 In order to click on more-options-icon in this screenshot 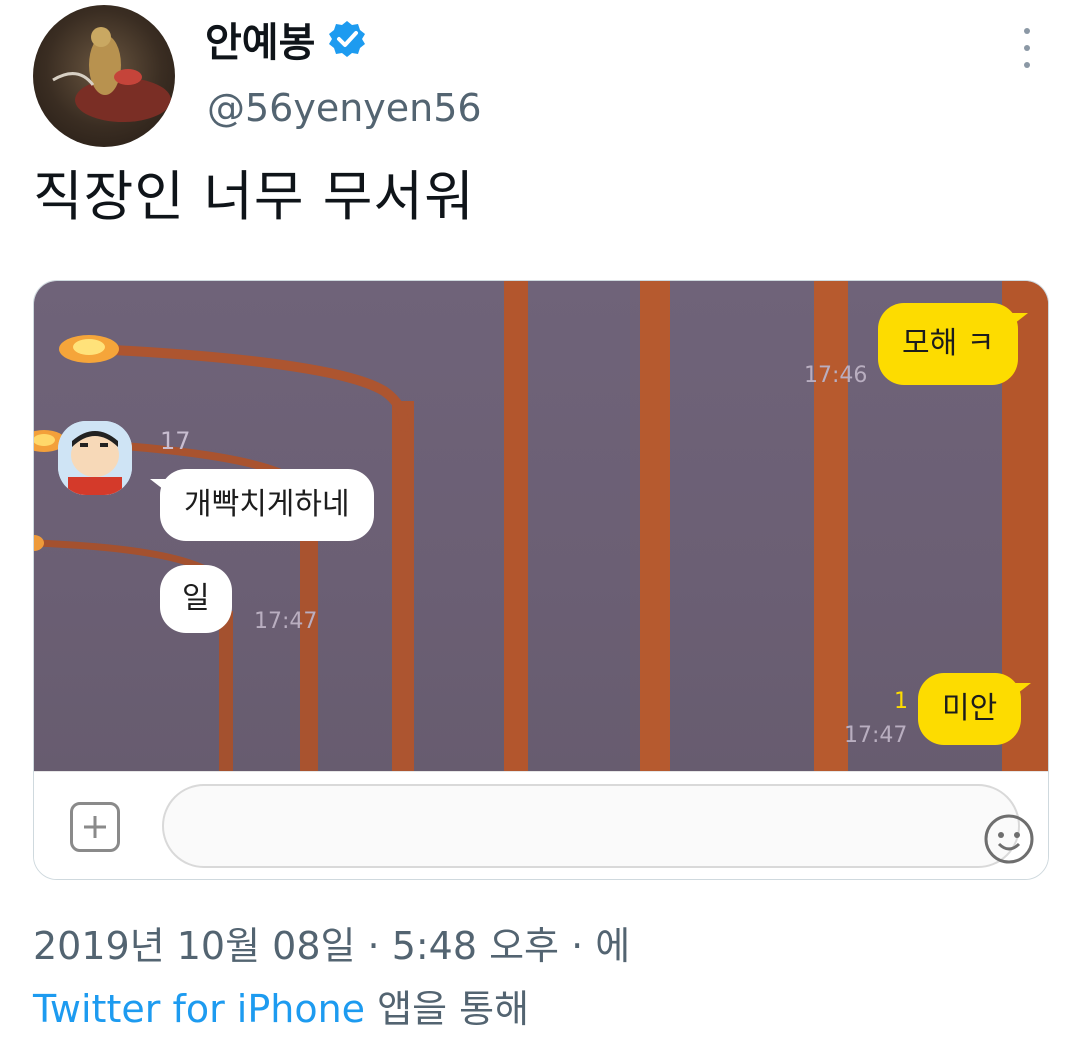, I will do `click(1027, 48)`.